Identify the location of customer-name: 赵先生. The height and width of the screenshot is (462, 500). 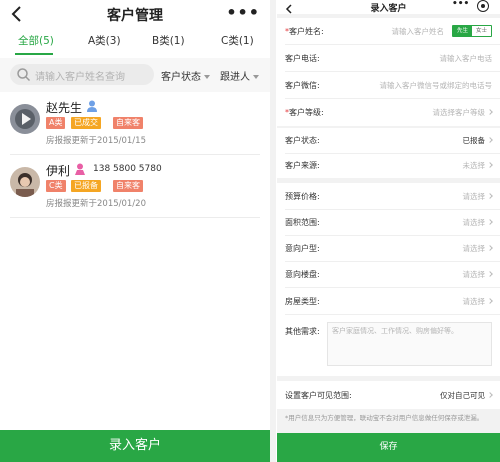
(64, 108).